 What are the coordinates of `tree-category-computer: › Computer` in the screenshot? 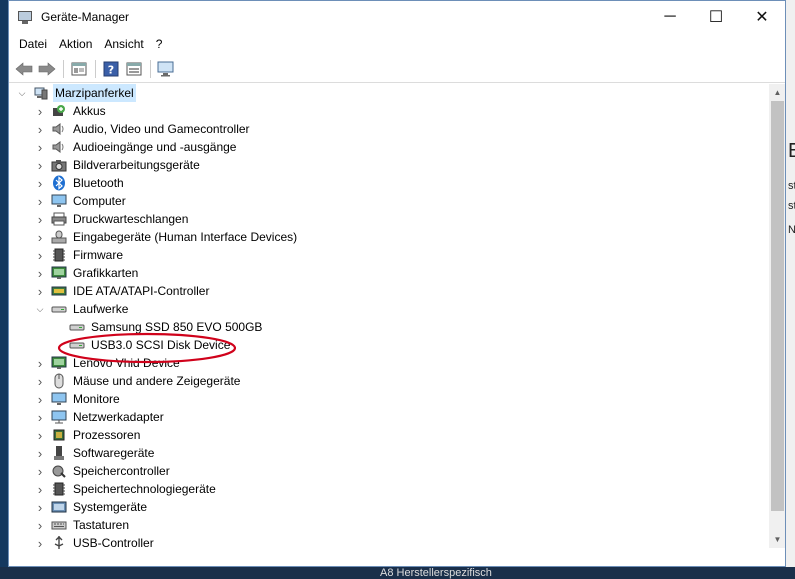 It's located at (389, 201).